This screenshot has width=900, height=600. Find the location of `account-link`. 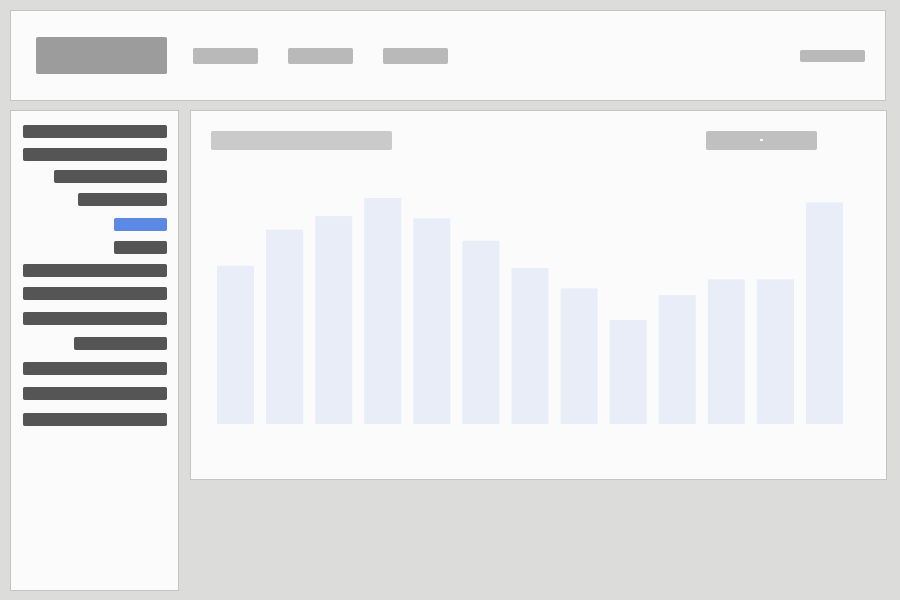

account-link is located at coordinates (832, 56).